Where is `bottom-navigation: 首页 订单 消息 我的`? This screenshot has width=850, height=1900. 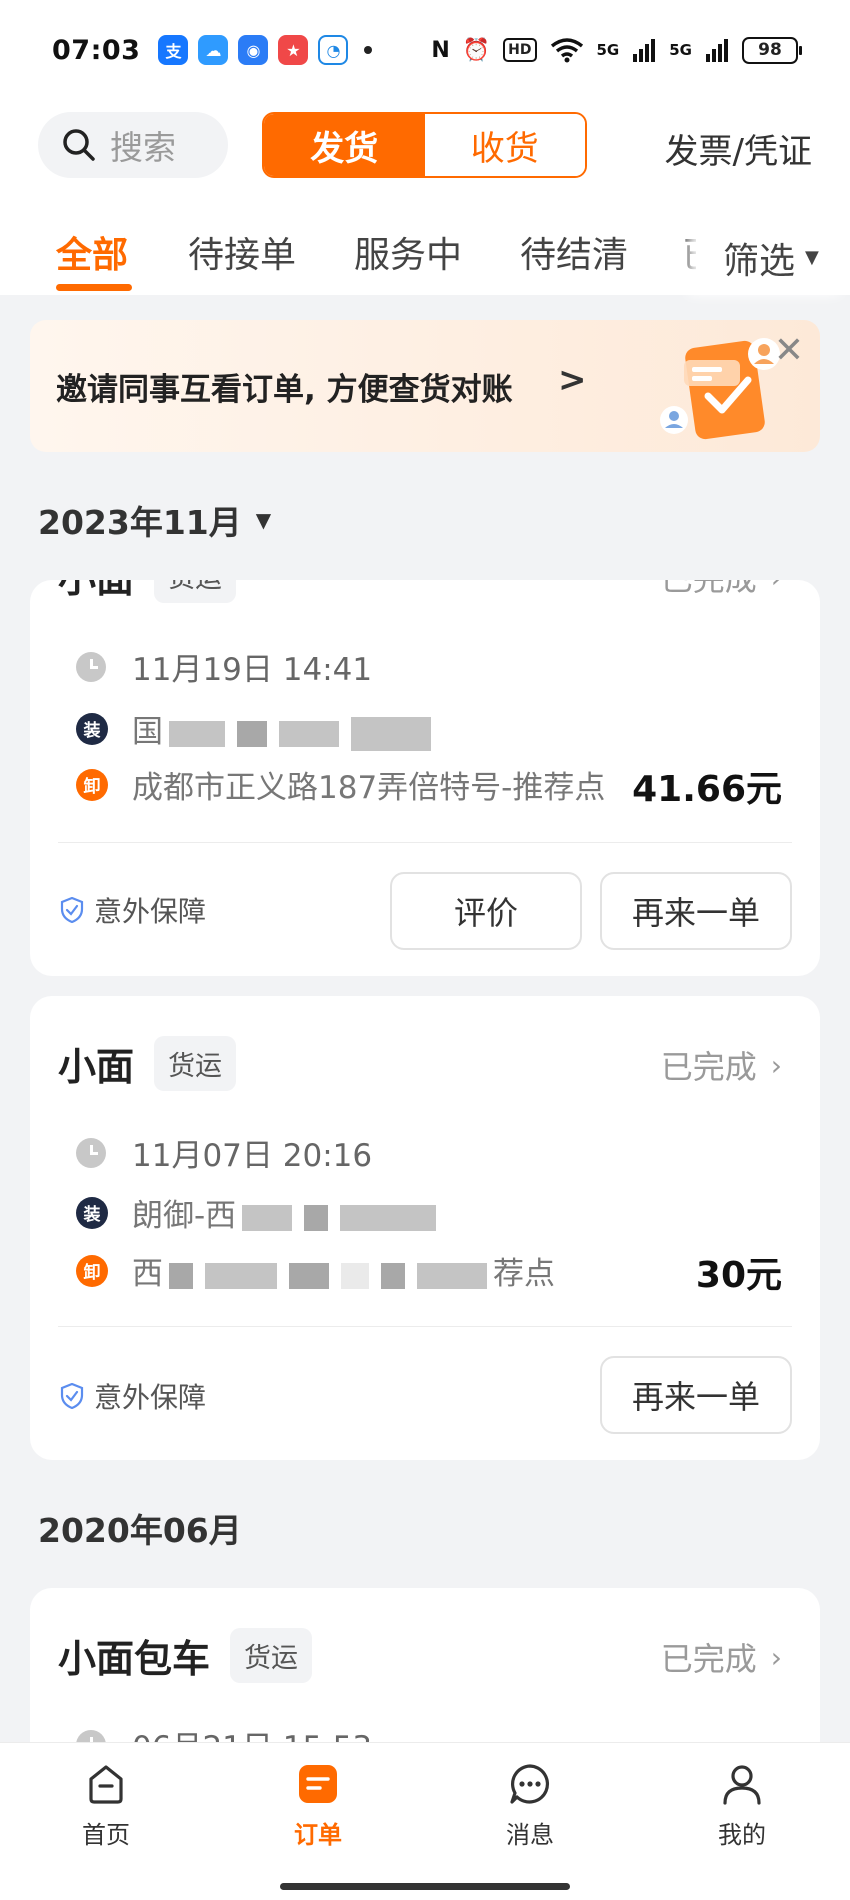
bottom-navigation: 首页 订单 消息 我的 is located at coordinates (425, 1821).